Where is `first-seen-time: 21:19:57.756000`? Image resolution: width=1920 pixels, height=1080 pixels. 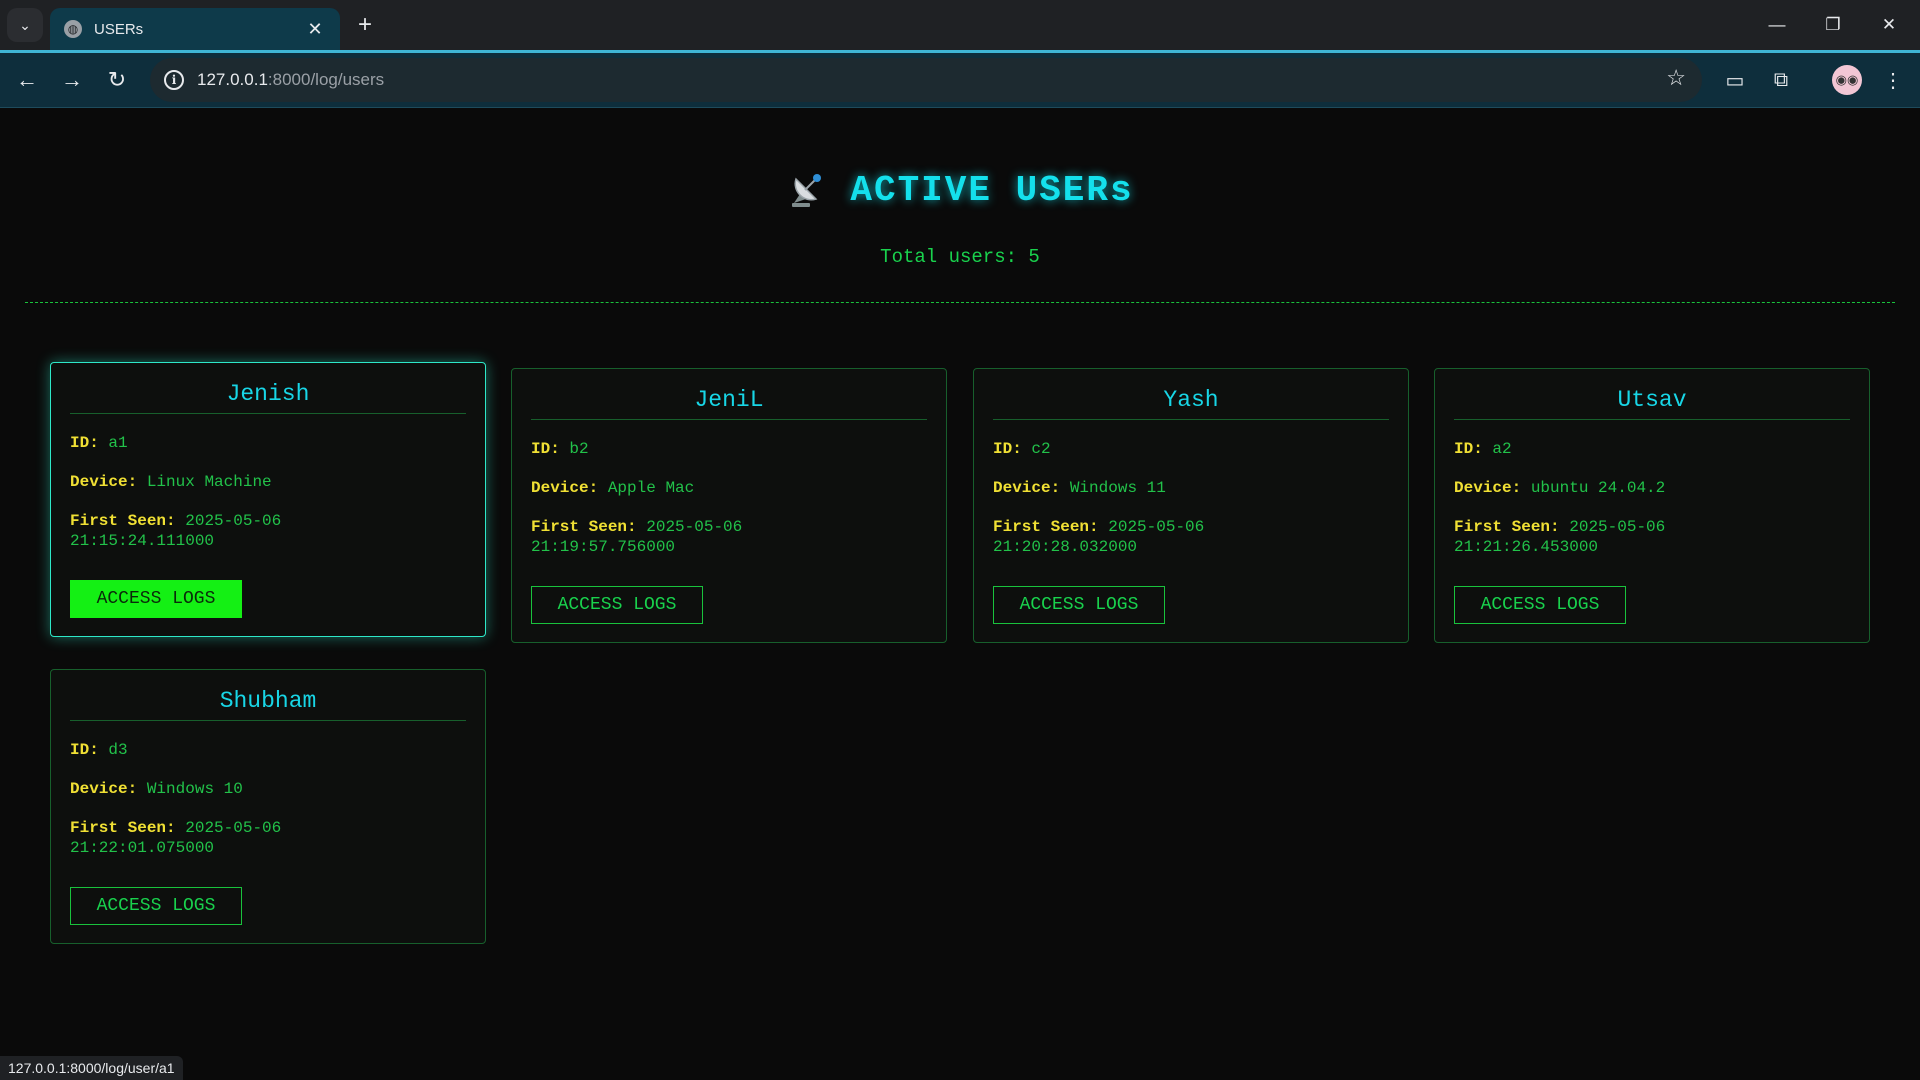
first-seen-time: 21:19:57.756000 is located at coordinates (603, 547).